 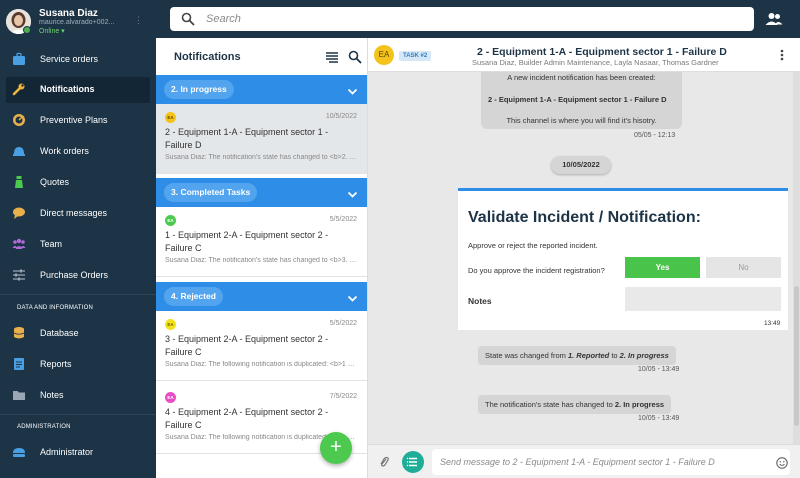 I want to click on sidebar-item-direct-messages: Direct messages, so click(x=78, y=213).